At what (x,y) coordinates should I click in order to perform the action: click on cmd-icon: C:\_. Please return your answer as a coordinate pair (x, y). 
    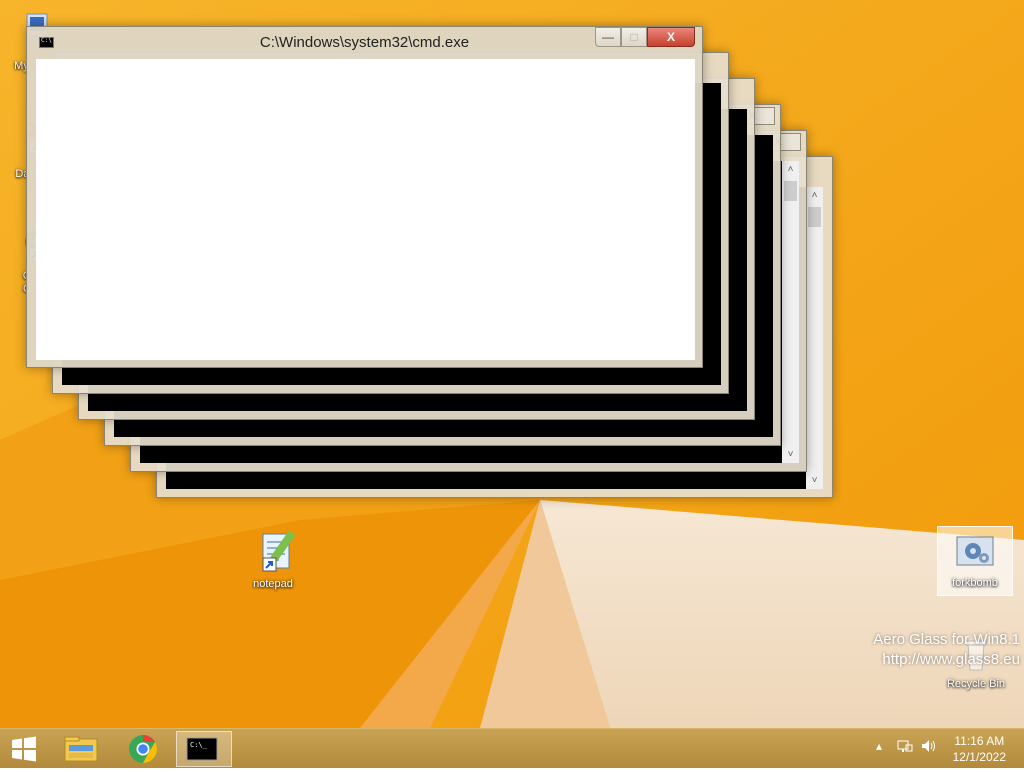
    Looking at the image, I should click on (202, 749).